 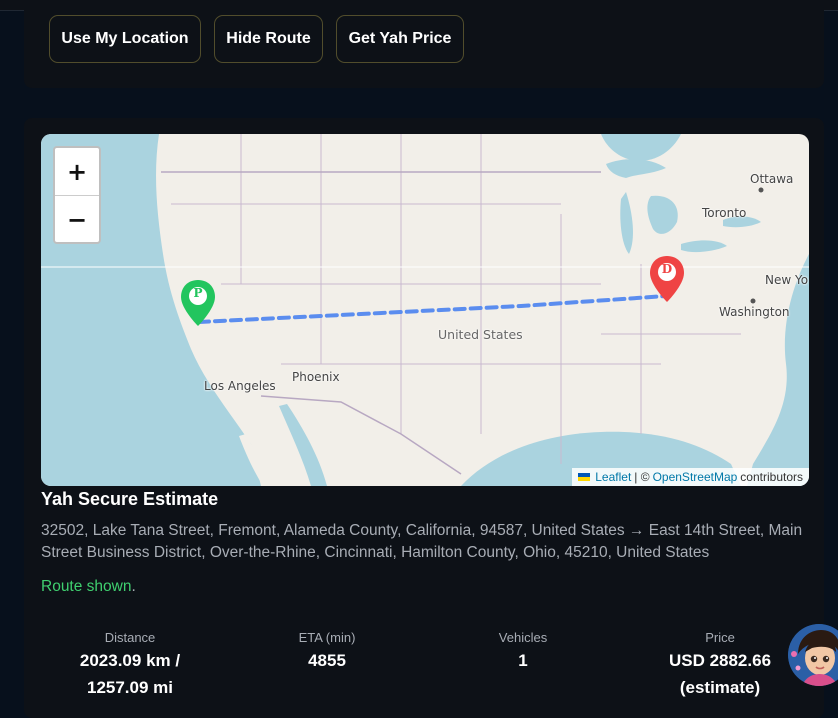 I want to click on stat-price-label: Price, so click(x=720, y=637).